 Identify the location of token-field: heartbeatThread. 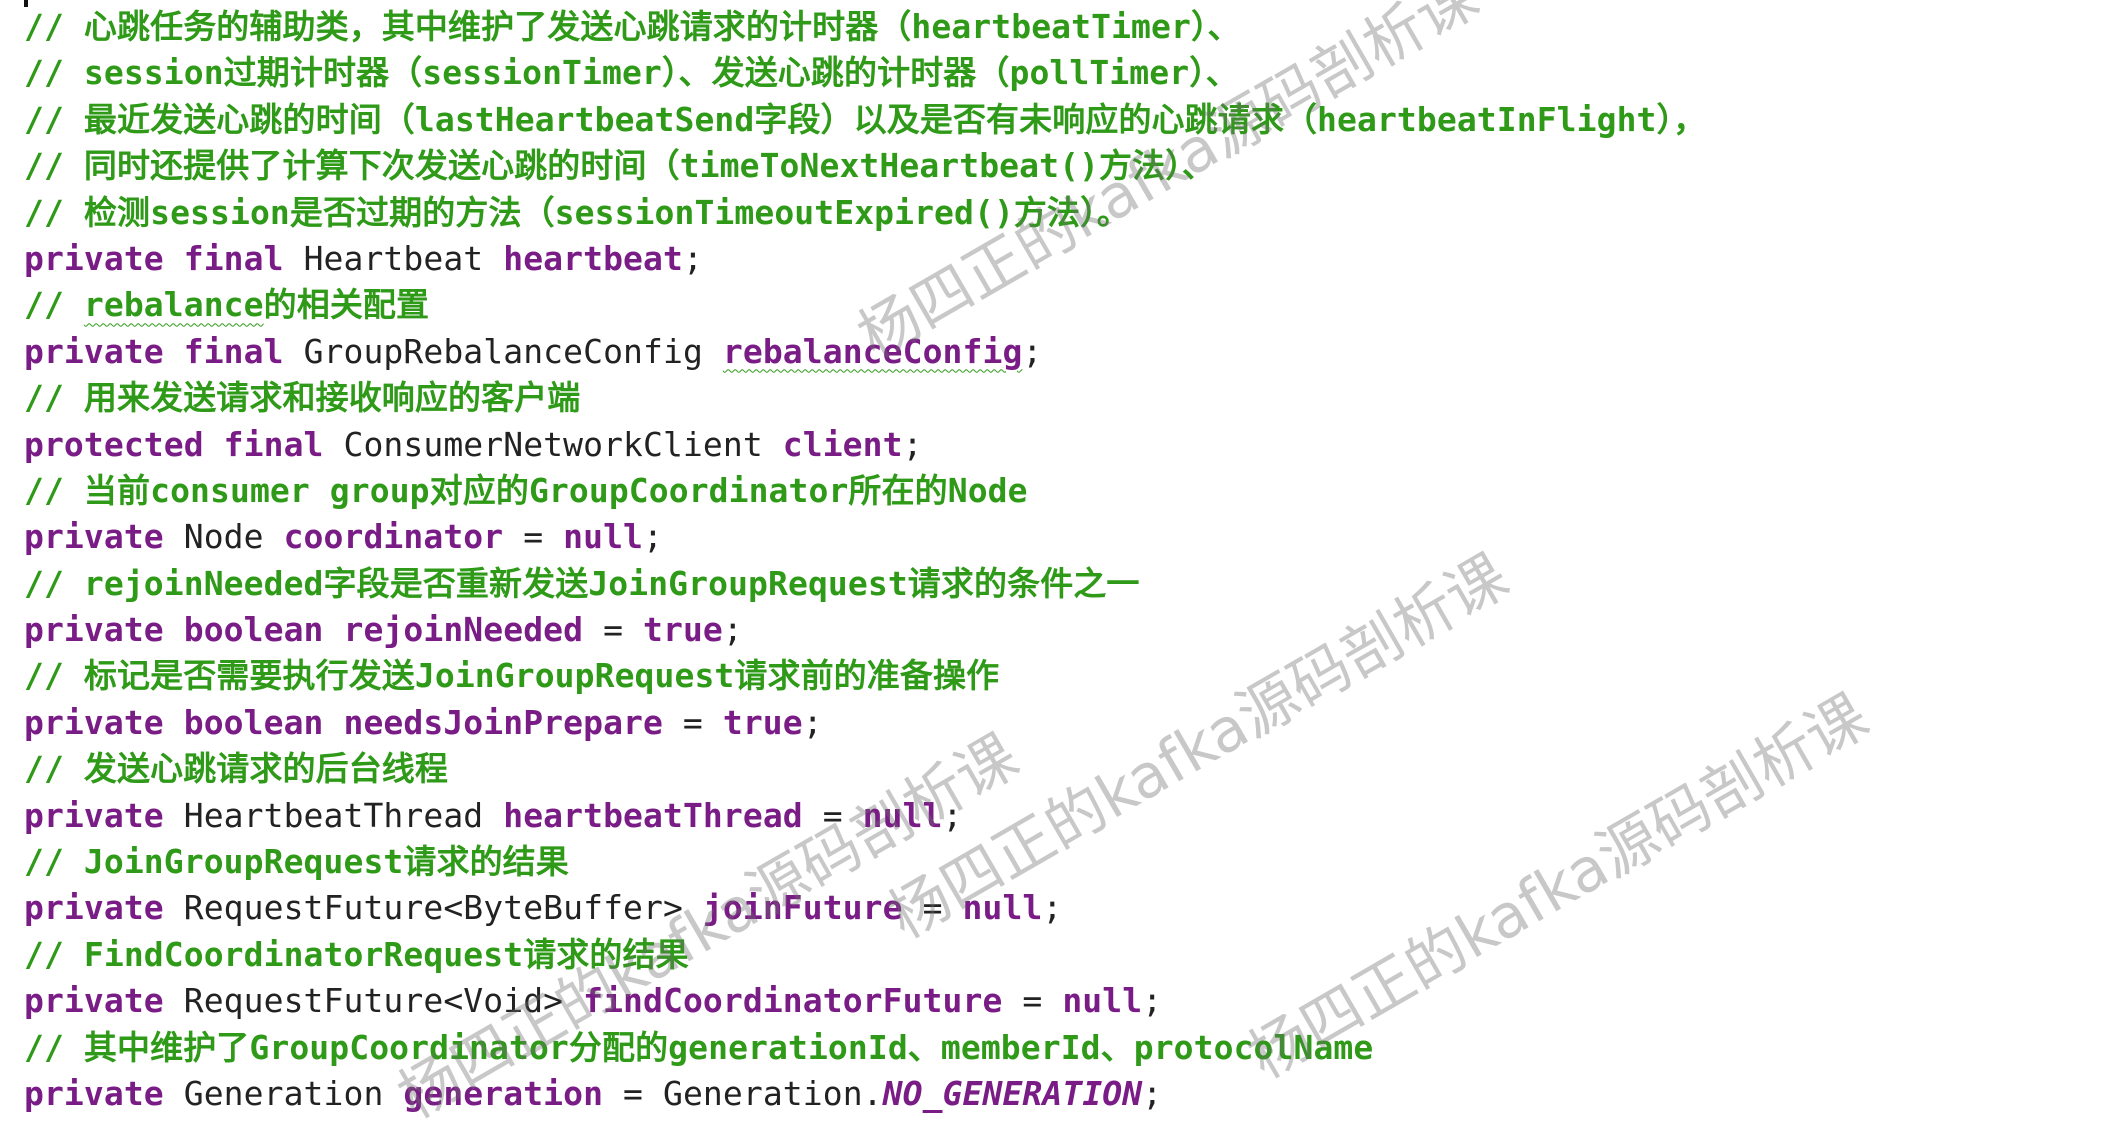
(653, 815).